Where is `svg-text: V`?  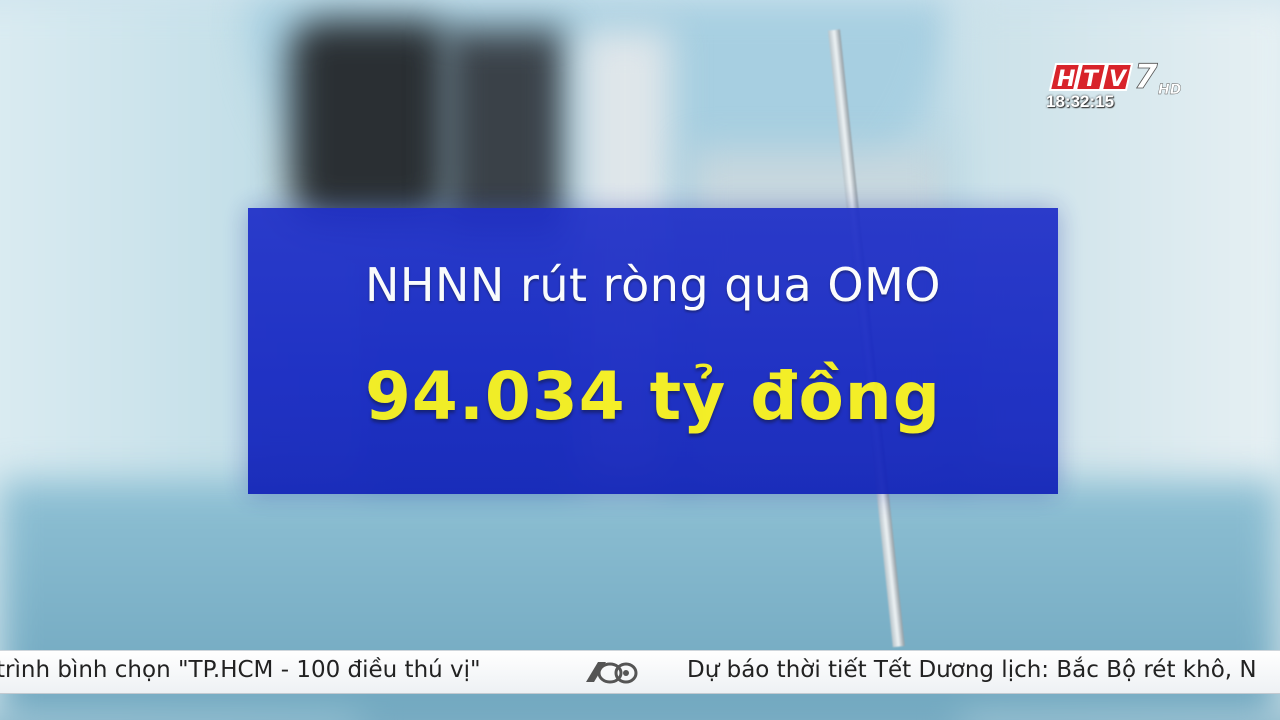
svg-text: V is located at coordinates (1118, 79).